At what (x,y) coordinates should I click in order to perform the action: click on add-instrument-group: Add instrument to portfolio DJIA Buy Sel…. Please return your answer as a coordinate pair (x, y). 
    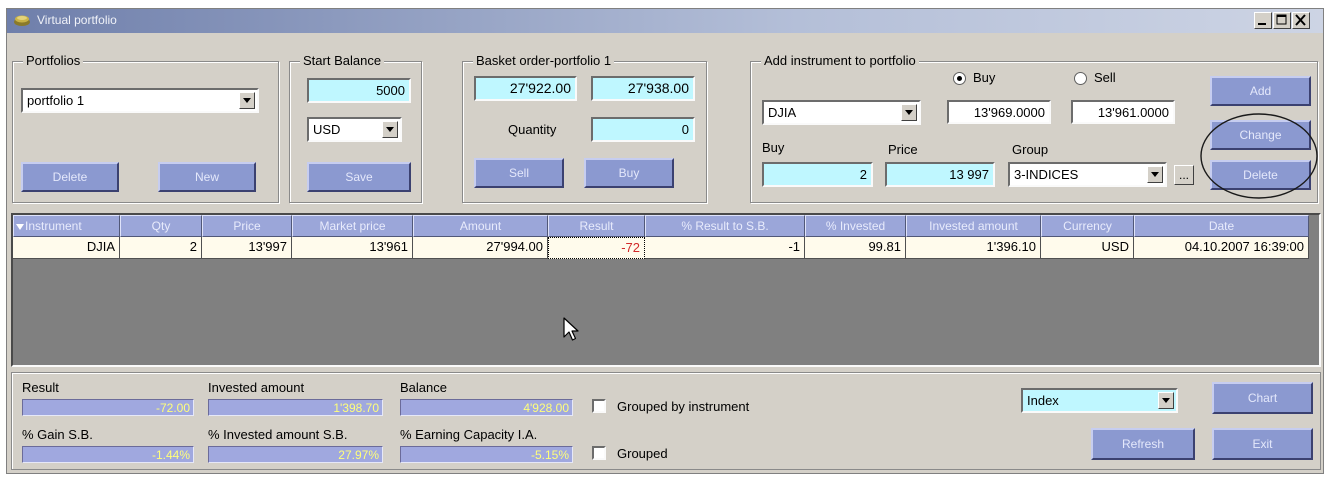
    Looking at the image, I should click on (1034, 128).